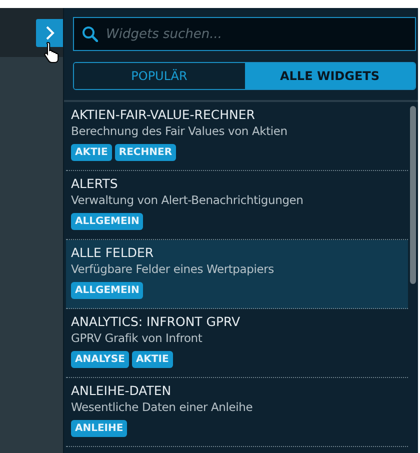 This screenshot has height=453, width=420. What do you see at coordinates (95, 183) in the screenshot?
I see `widget-title: ALERTS` at bounding box center [95, 183].